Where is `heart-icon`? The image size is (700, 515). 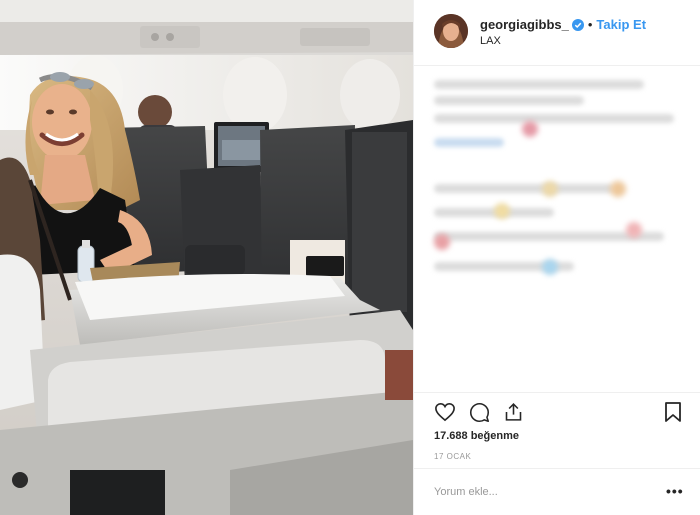 heart-icon is located at coordinates (445, 414).